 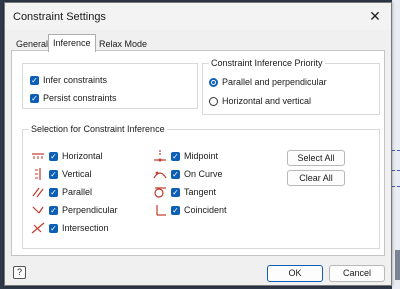 I want to click on priority-option-parallel: Parallel and perpendicular, so click(x=268, y=82).